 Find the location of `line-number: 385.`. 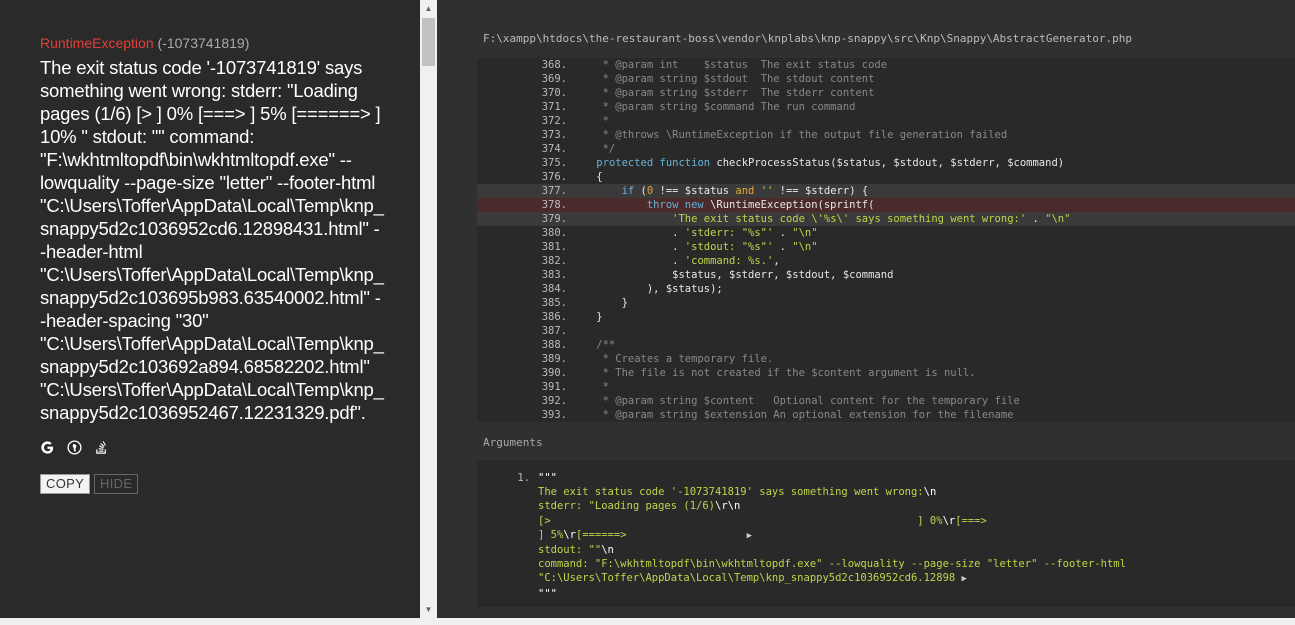

line-number: 385. is located at coordinates (554, 303).